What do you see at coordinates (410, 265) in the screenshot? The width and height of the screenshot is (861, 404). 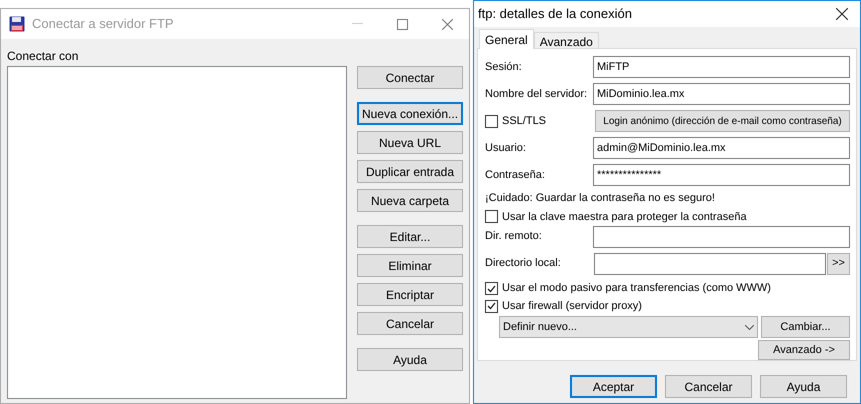 I see `button: Eliminar` at bounding box center [410, 265].